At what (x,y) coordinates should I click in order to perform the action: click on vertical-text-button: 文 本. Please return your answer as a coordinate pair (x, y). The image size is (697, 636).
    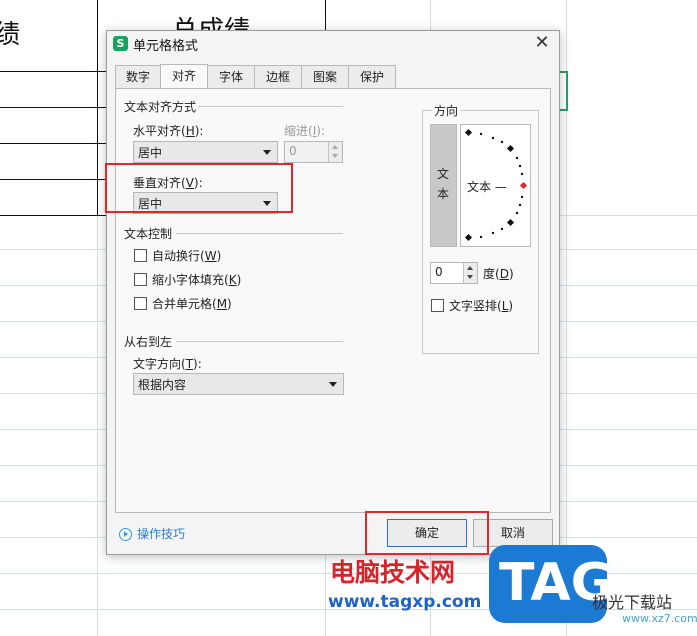
    Looking at the image, I should click on (443, 185).